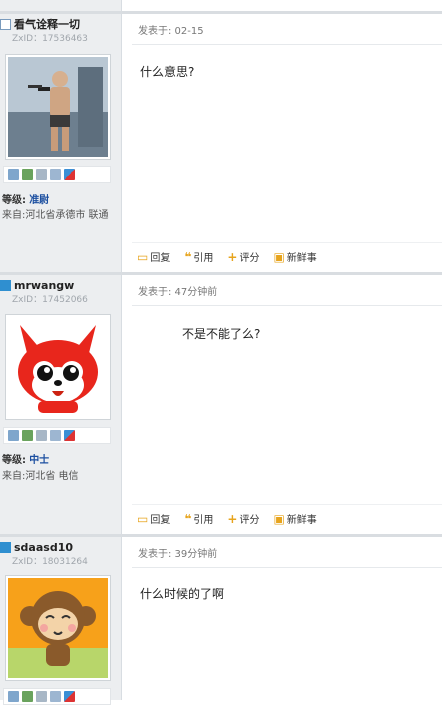 This screenshot has height=705, width=442. Describe the element at coordinates (55, 215) in the screenshot. I see `user-location: 来自:河北省承德市 联通` at that location.